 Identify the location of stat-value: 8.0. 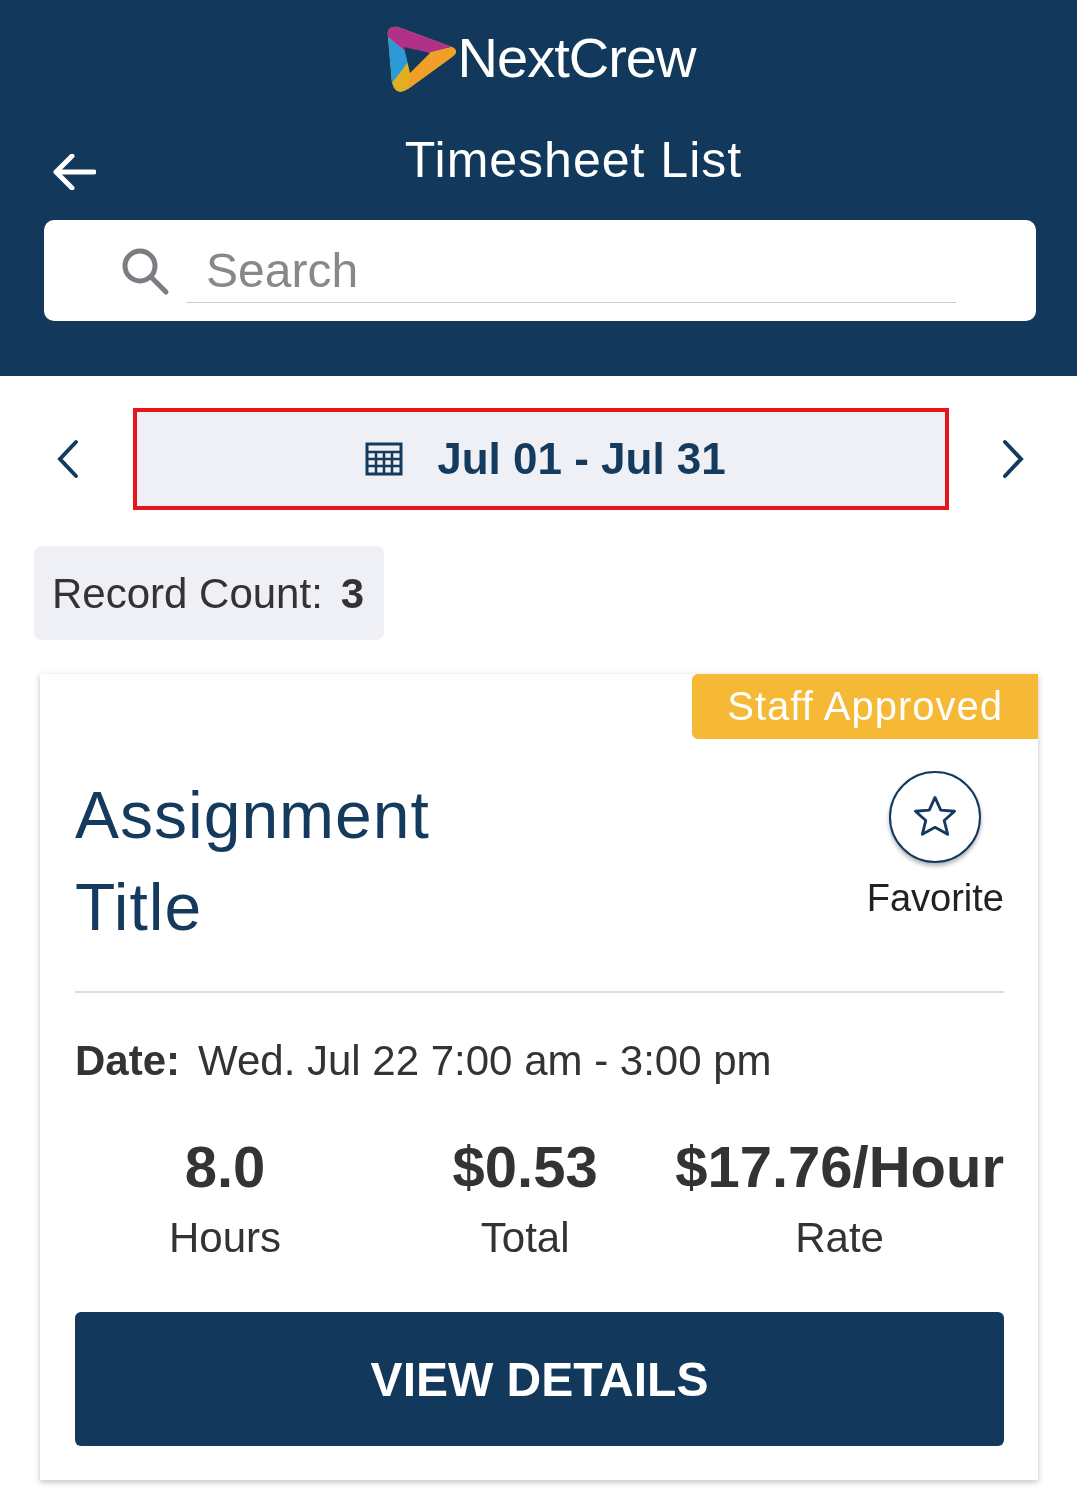
(225, 1166).